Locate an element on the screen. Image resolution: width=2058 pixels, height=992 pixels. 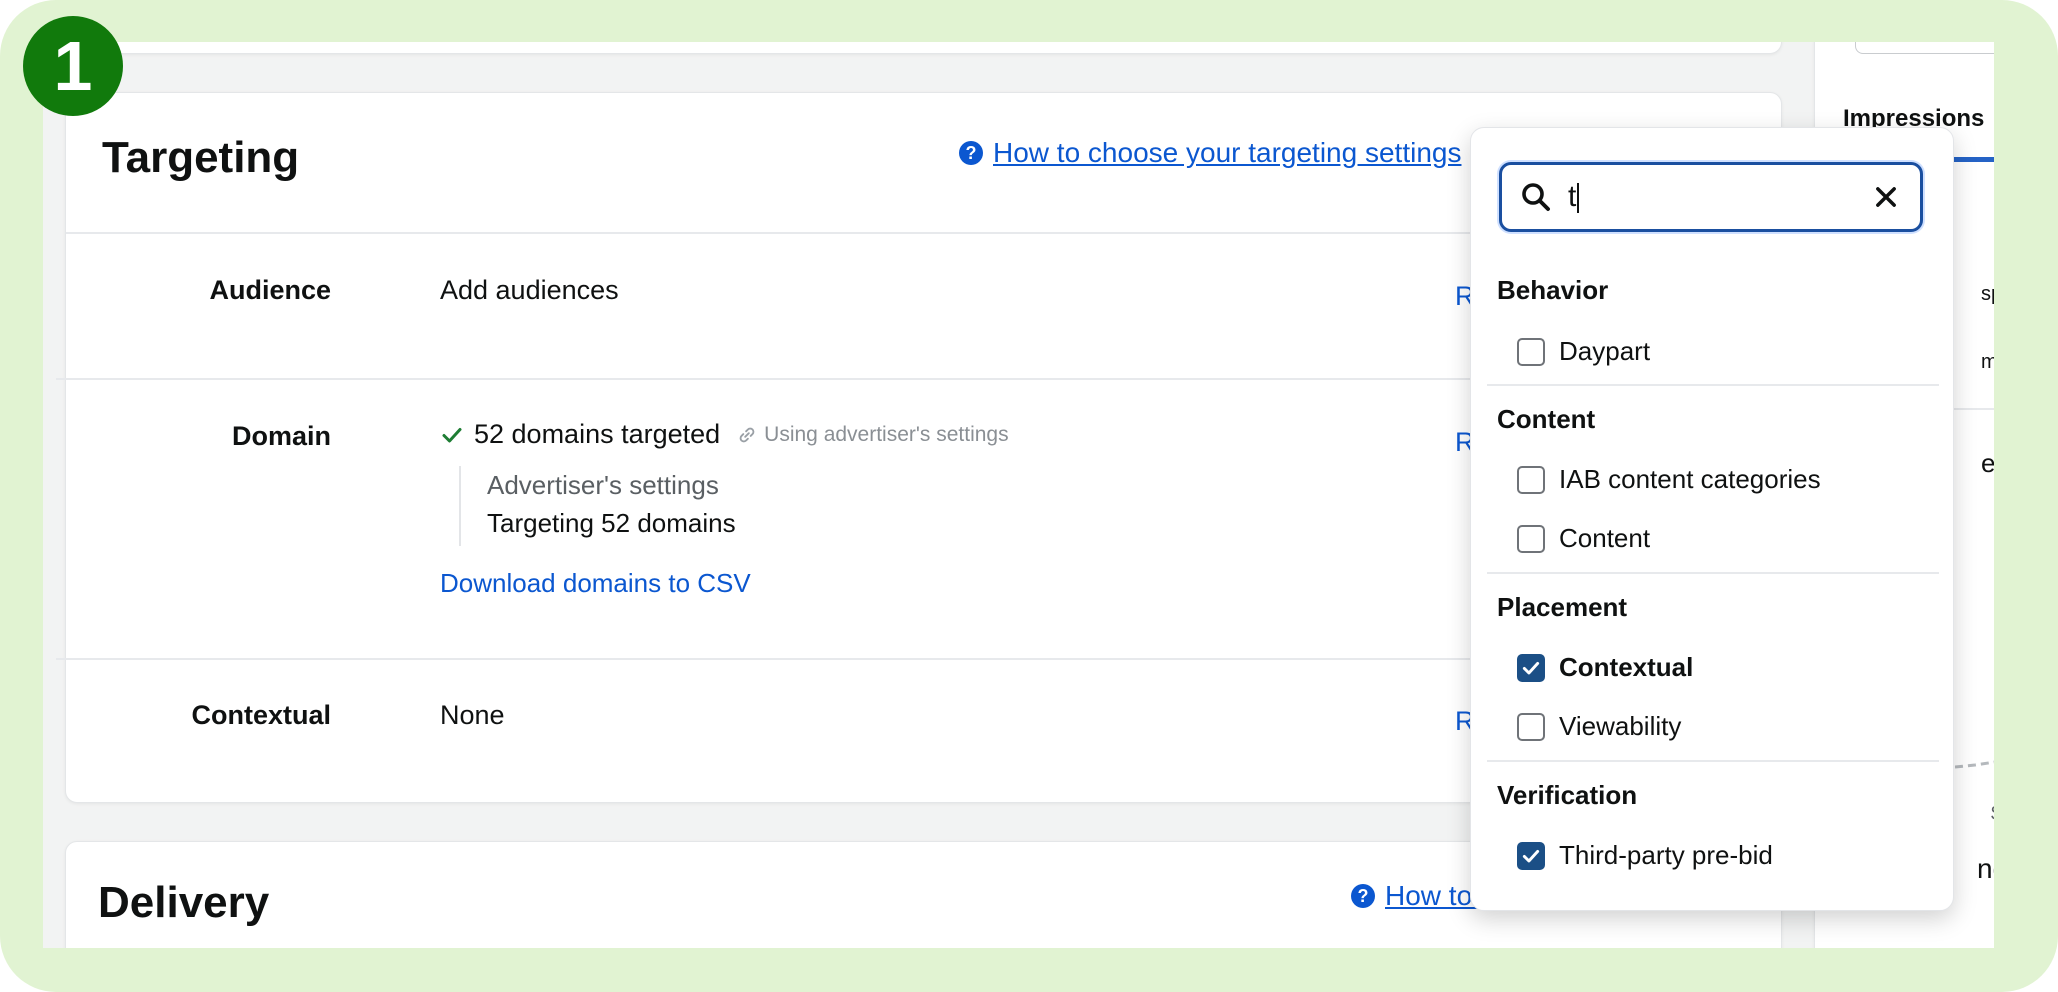
option-label: Content is located at coordinates (1605, 538).